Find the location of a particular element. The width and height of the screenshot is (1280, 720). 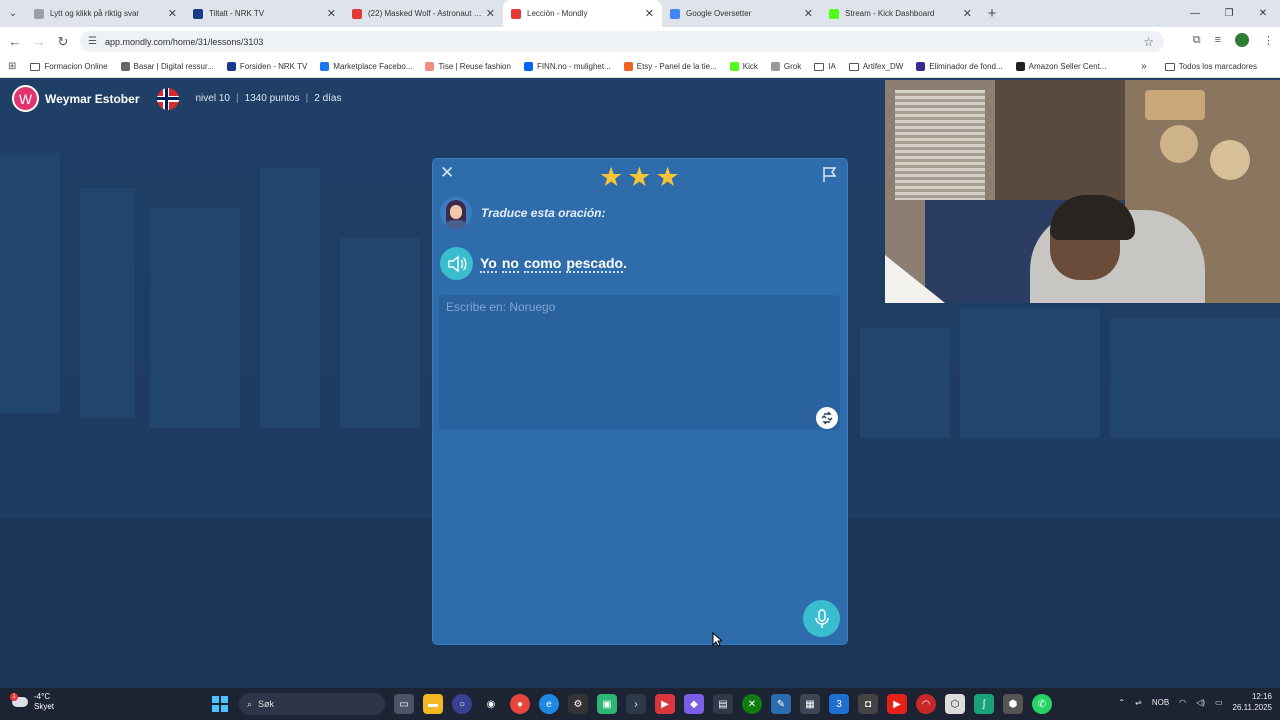

whatsapp-icon: ✆ is located at coordinates (1042, 704).